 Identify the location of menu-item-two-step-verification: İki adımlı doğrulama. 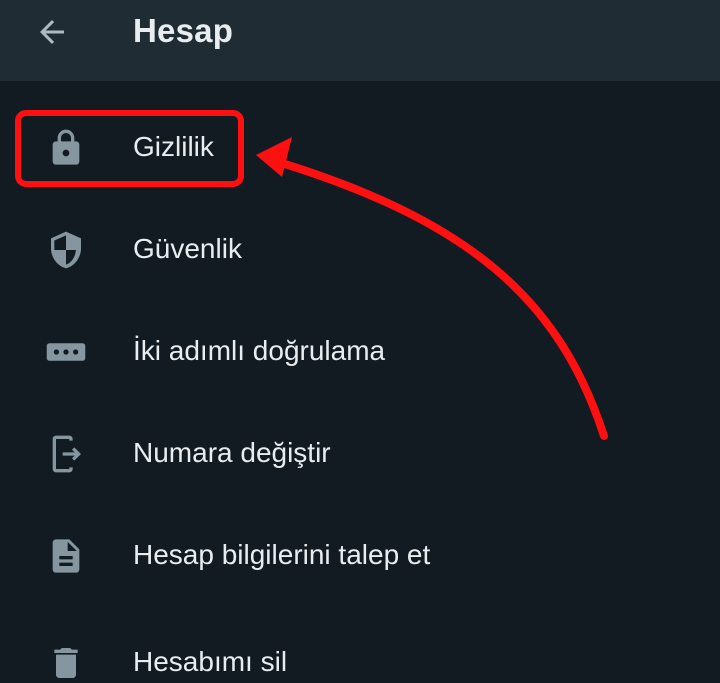
(360, 352).